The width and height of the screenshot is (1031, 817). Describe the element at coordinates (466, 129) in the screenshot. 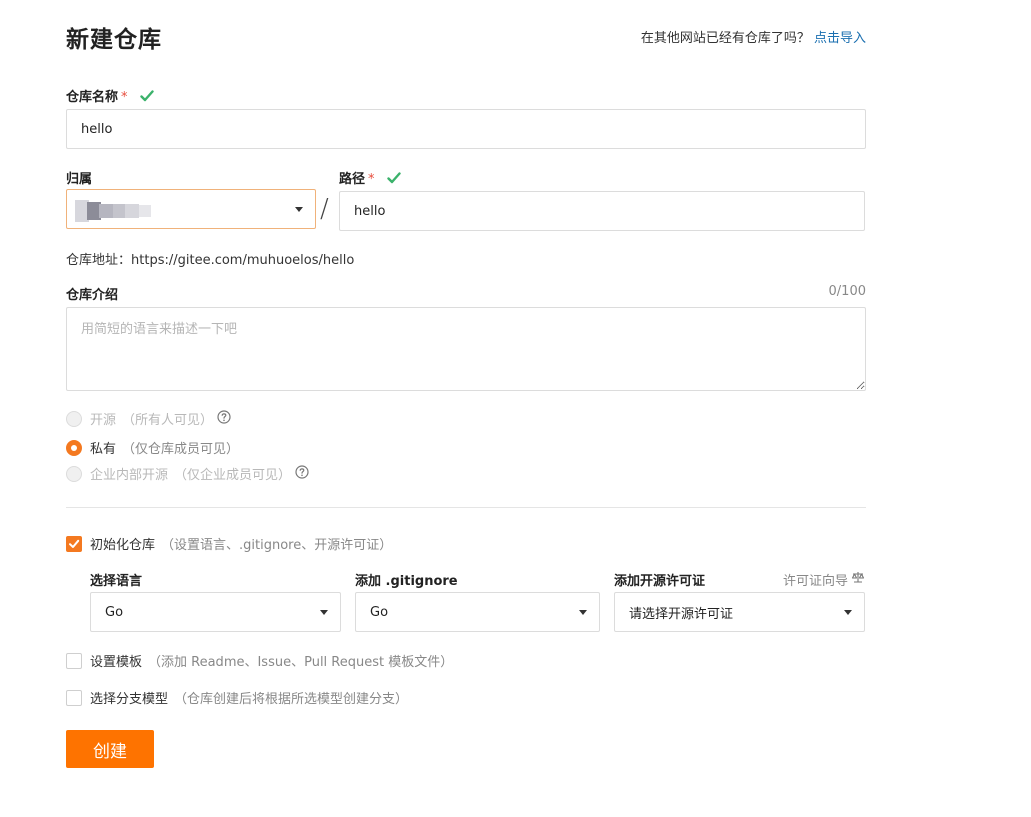

I see `repo-name-input` at that location.